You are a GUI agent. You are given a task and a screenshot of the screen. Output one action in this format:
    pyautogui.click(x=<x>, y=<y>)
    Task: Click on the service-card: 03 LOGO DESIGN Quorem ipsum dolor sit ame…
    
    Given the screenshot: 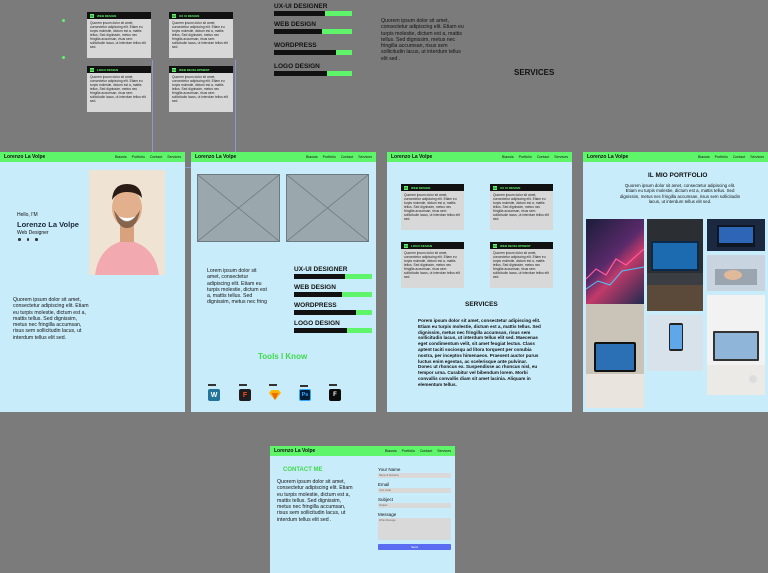 What is the action you would take?
    pyautogui.click(x=432, y=265)
    